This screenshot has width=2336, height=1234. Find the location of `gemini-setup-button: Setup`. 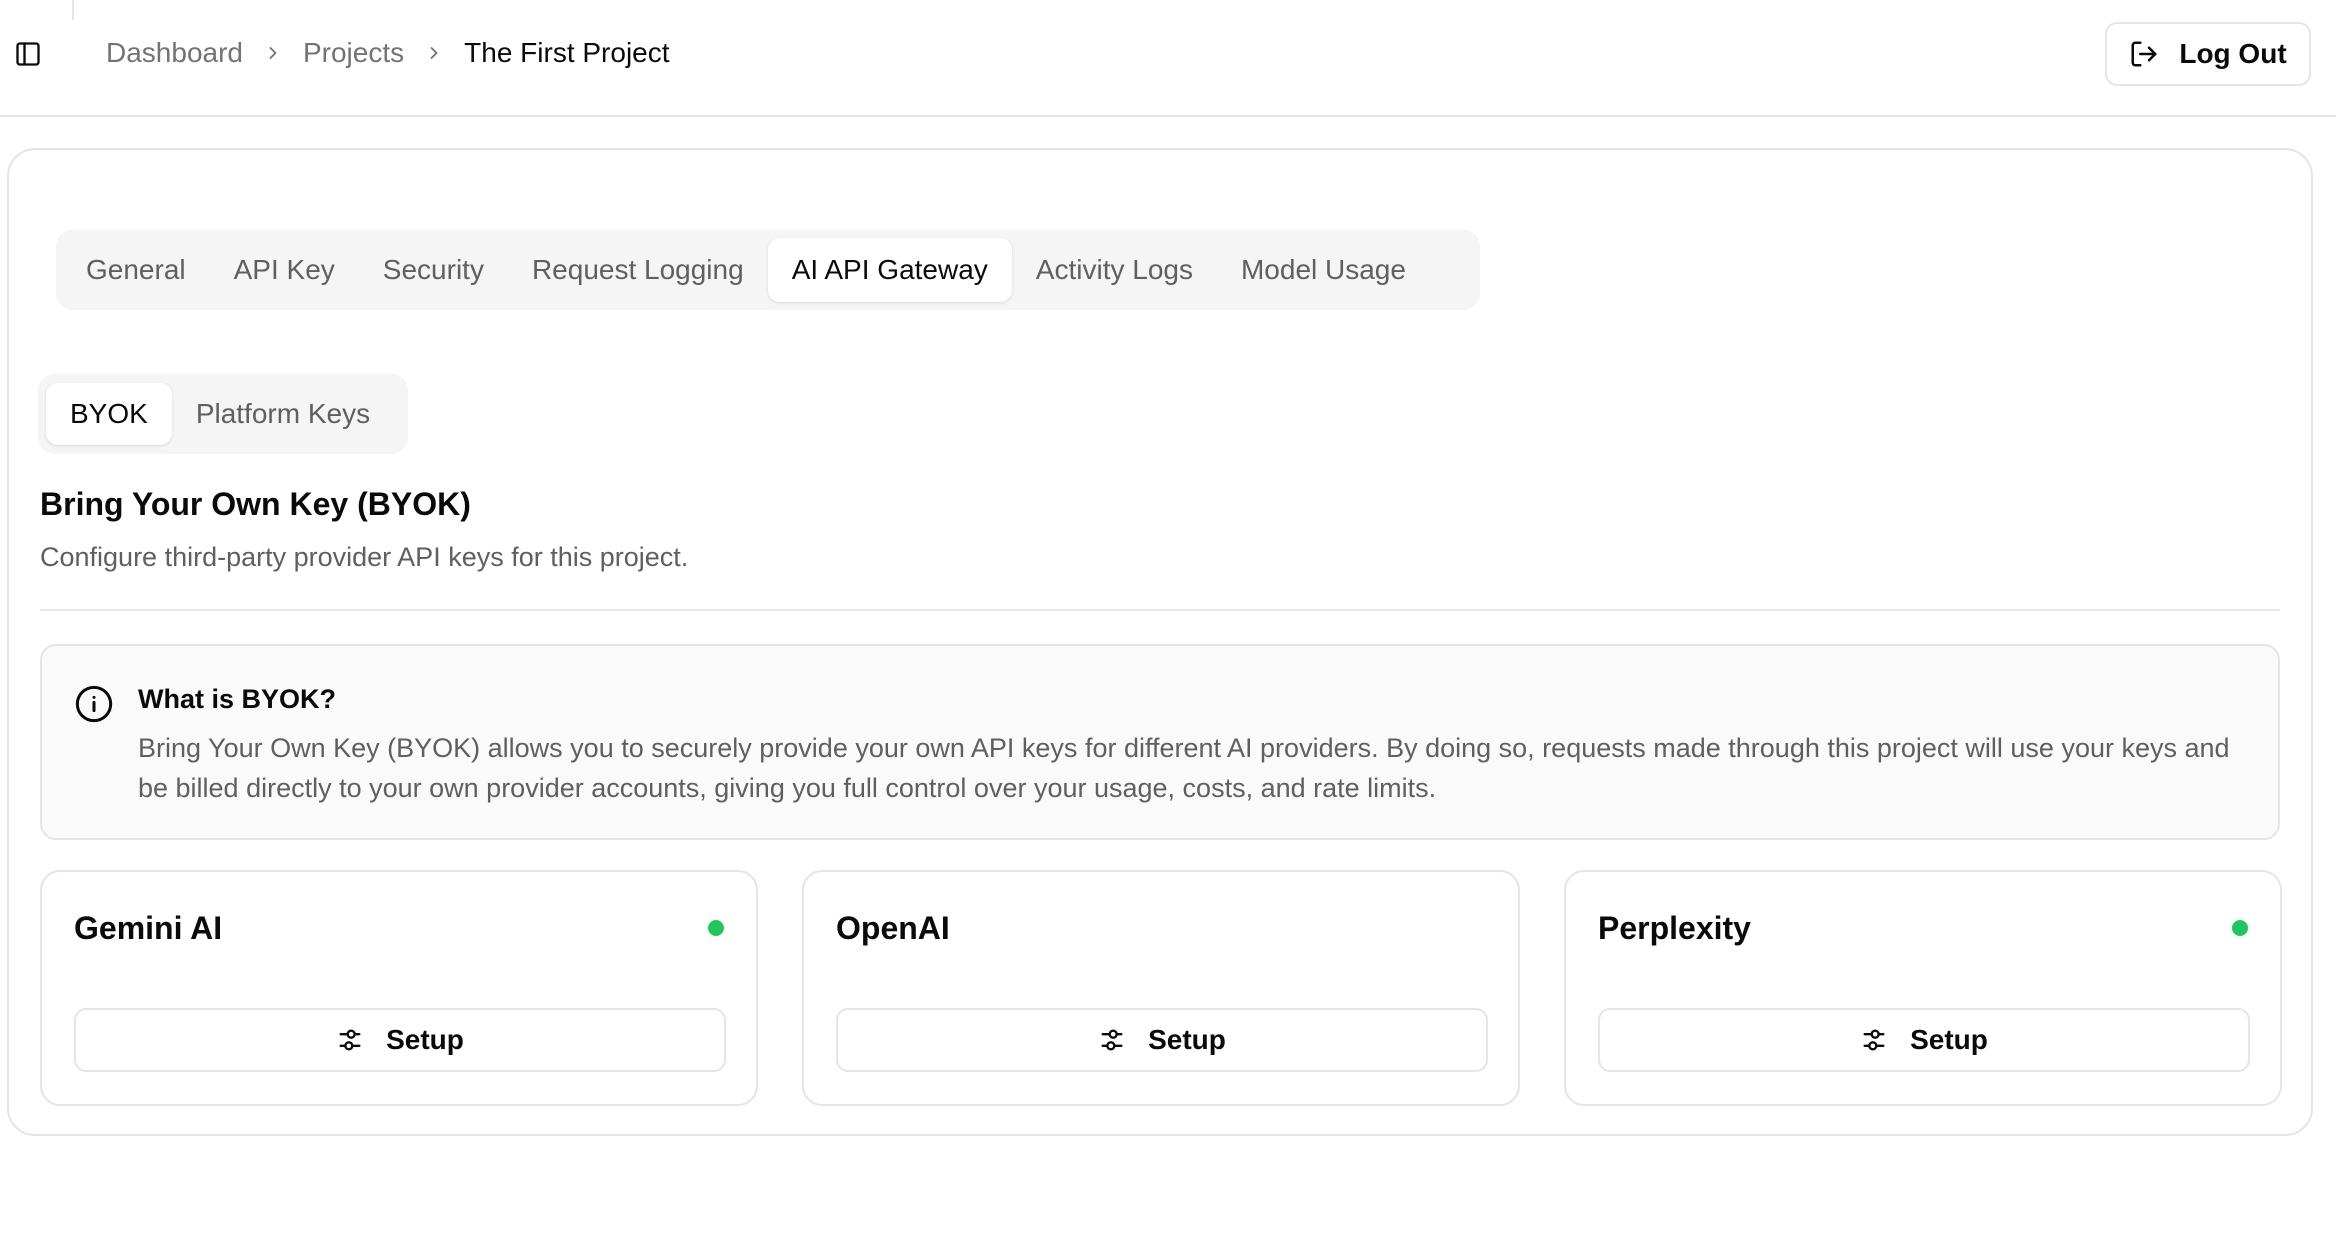

gemini-setup-button: Setup is located at coordinates (400, 1040).